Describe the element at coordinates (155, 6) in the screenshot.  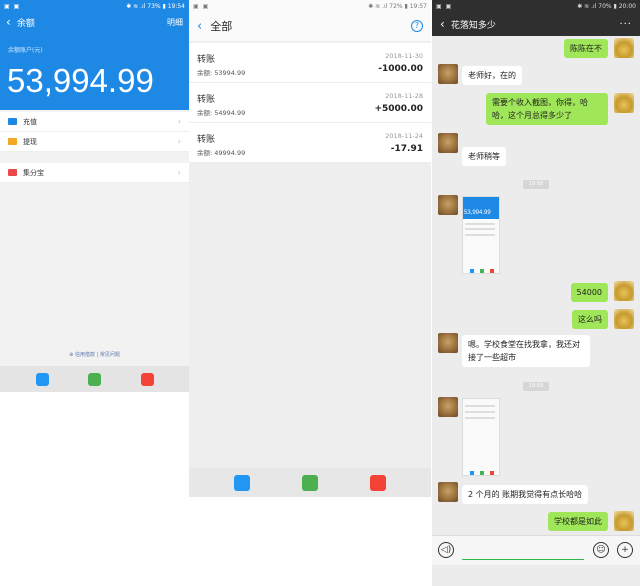
I see `status-right: ✱ ≋ .ıl 73% ▮ 19:54` at that location.